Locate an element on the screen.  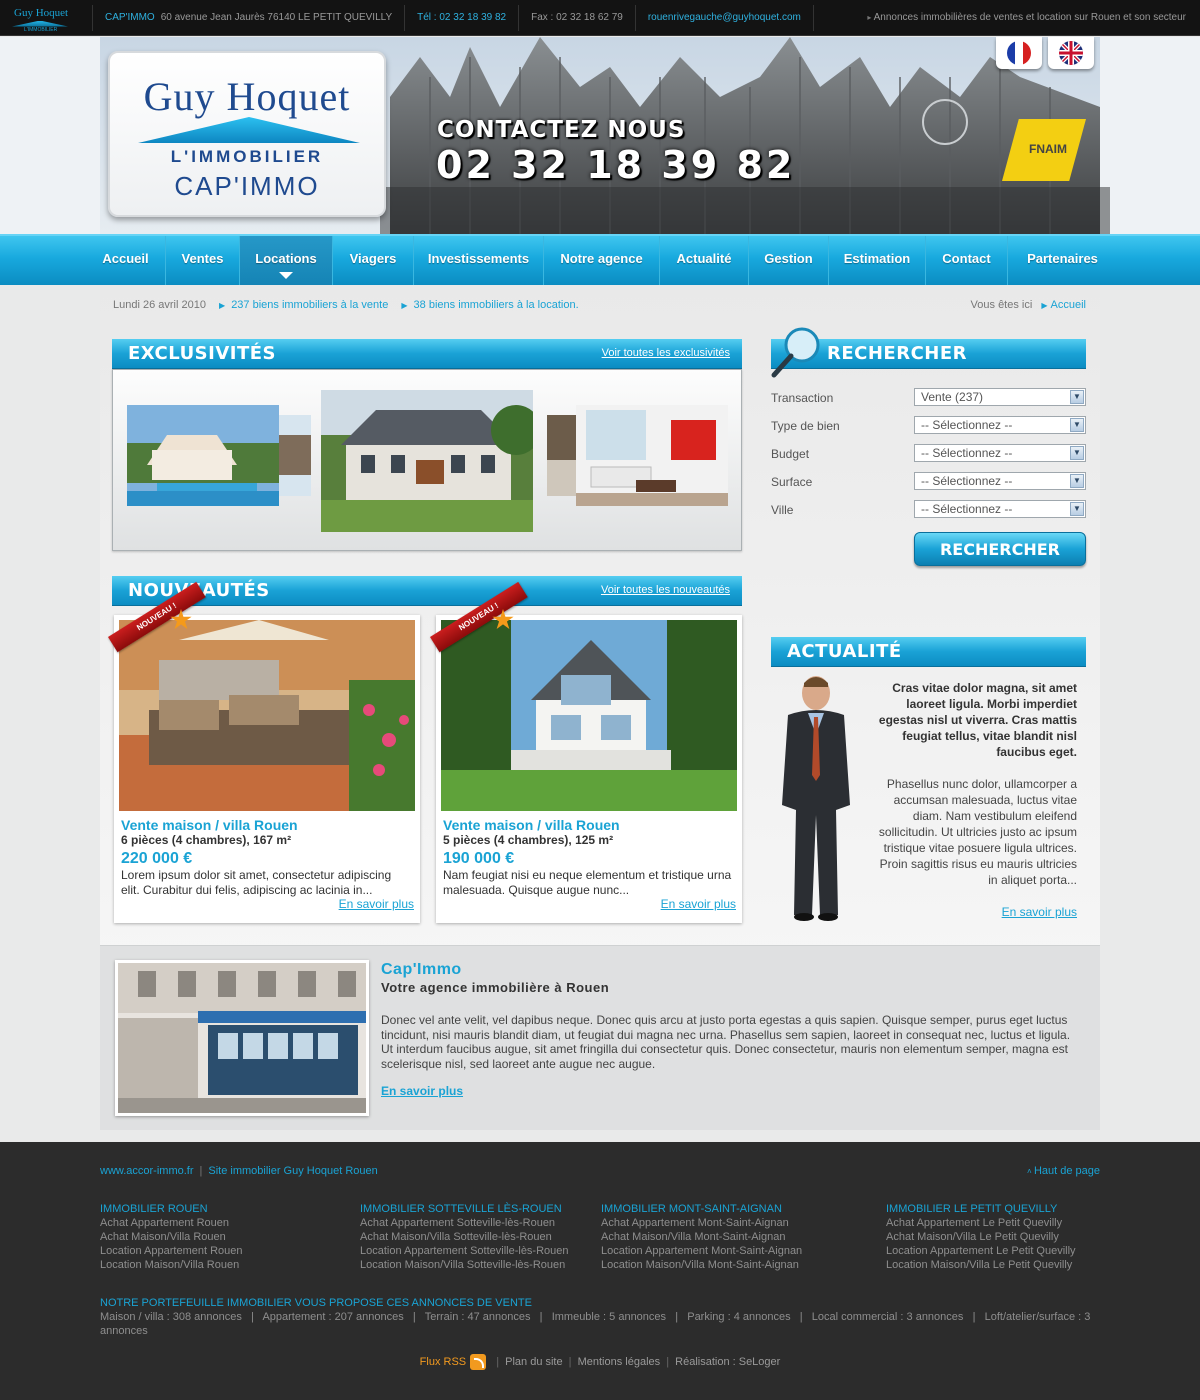
footer-link: Achat Maison/Villa Mont-Saint-Aignan is located at coordinates (726, 1237).